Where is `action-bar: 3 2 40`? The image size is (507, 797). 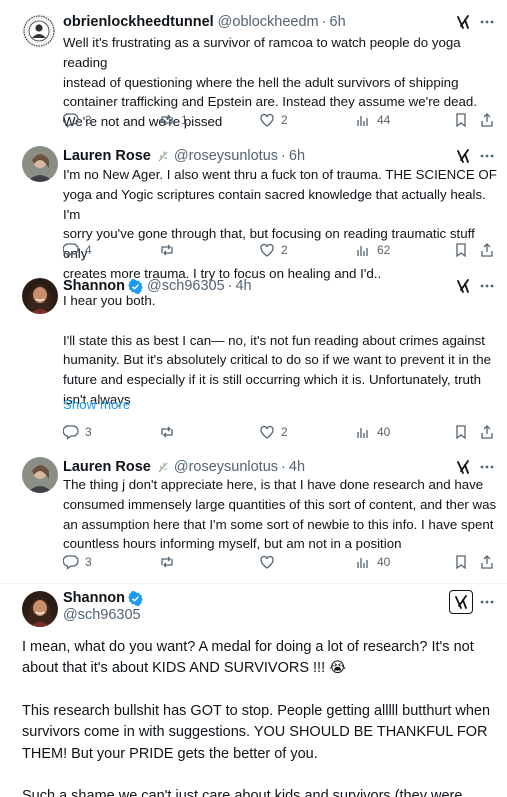 action-bar: 3 2 40 is located at coordinates (279, 432).